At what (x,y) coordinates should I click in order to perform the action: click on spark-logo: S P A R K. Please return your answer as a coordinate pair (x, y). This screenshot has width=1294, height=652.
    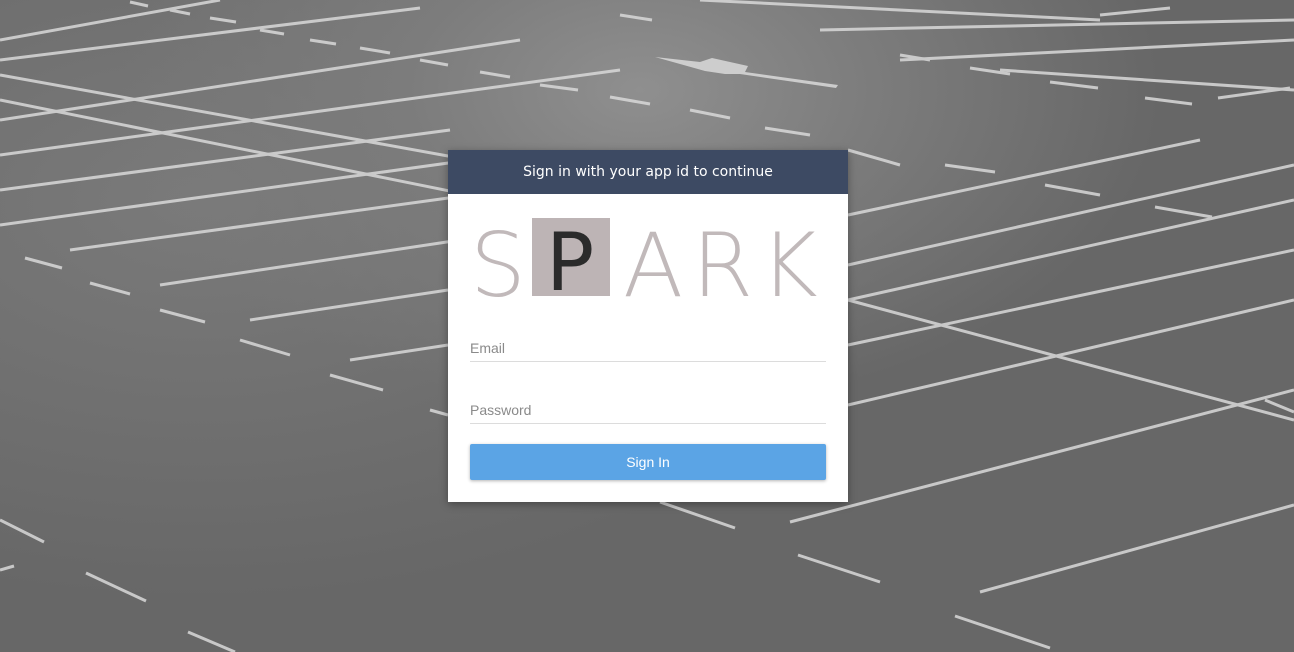
    Looking at the image, I should click on (644, 258).